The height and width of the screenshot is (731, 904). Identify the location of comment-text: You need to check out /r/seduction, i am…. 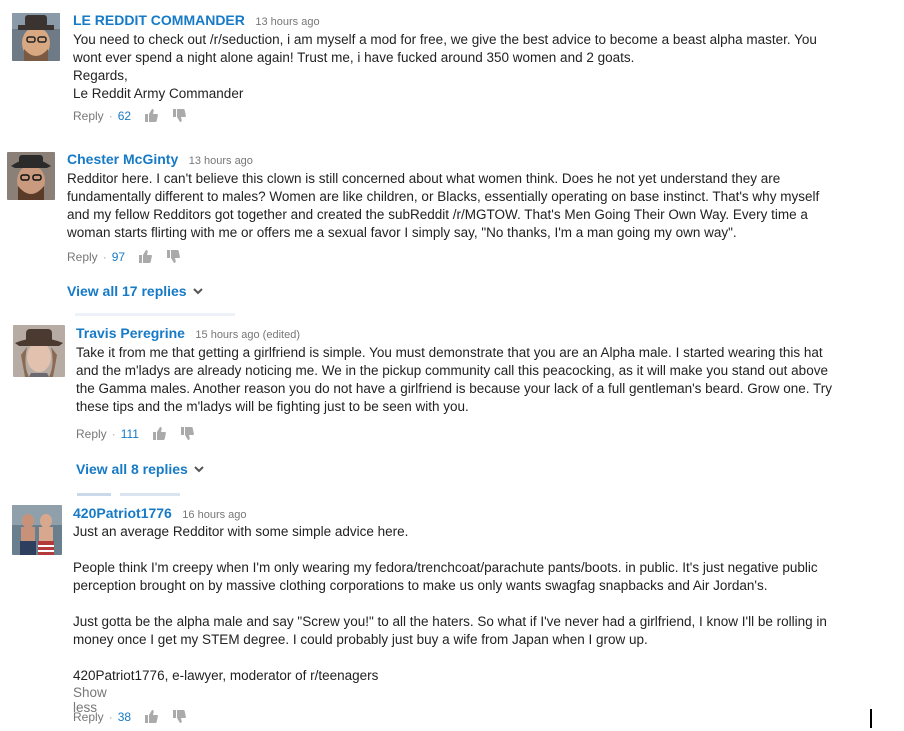
(445, 67).